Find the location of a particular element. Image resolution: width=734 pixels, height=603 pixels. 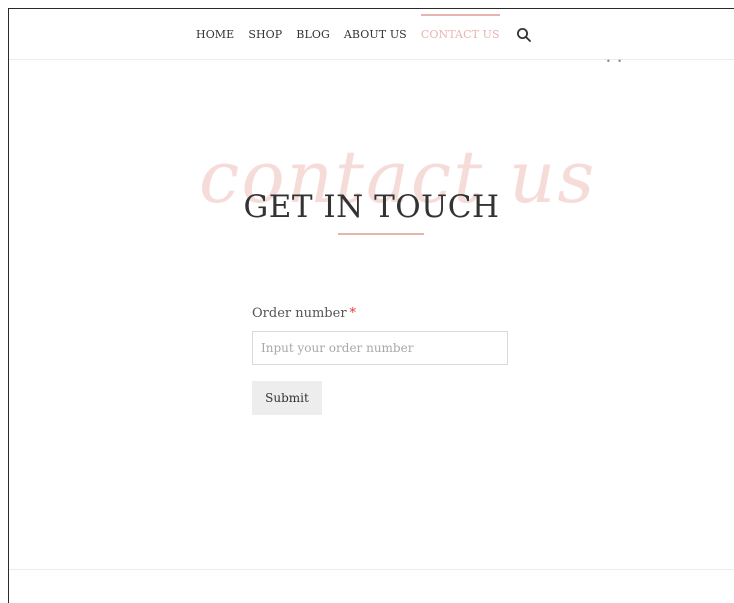

nav-item-shop: SHOP is located at coordinates (265, 35).